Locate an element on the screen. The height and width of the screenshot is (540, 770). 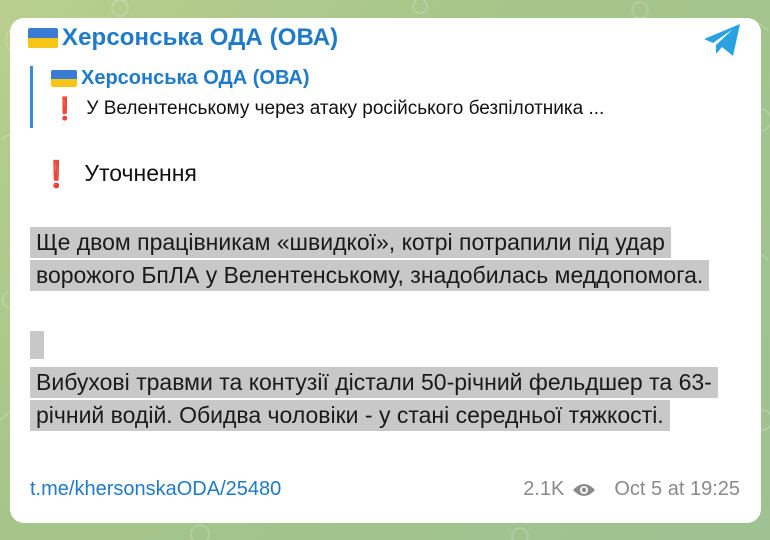
message-meta: 2.1K Oct 5 at 19:25 is located at coordinates (631, 489).